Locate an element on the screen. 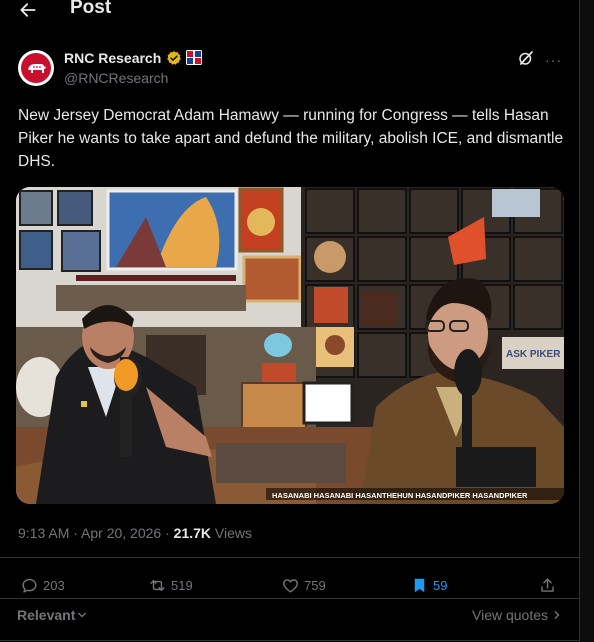  wall-sign-text: ASK PIKER is located at coordinates (533, 354).